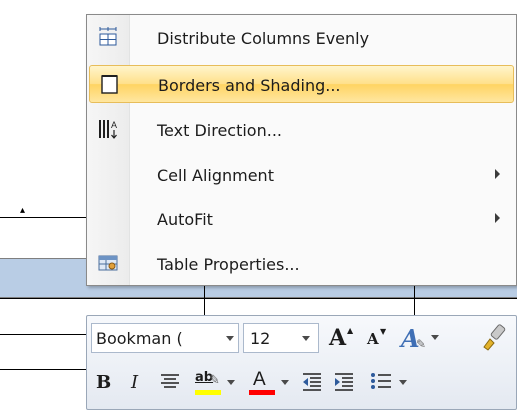 This screenshot has width=517, height=410. What do you see at coordinates (260, 338) in the screenshot?
I see `font-size-value: 12` at bounding box center [260, 338].